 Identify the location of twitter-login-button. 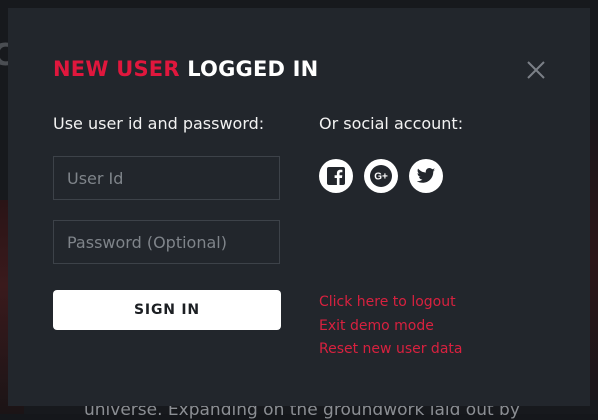
(426, 176).